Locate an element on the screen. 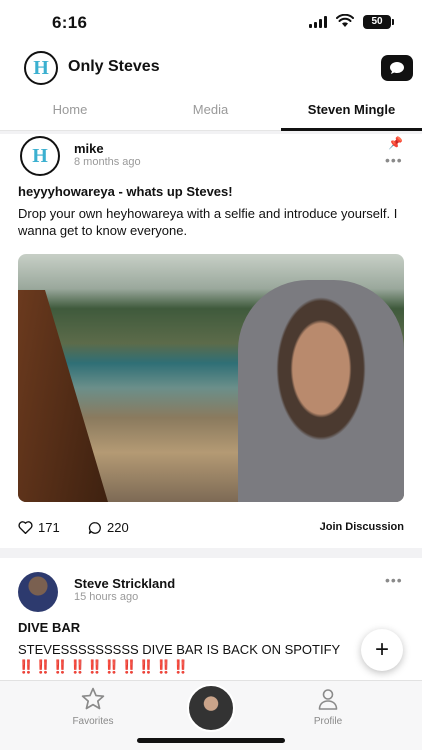 The image size is (422, 750). nav-favorites-label: Favorites is located at coordinates (93, 721).